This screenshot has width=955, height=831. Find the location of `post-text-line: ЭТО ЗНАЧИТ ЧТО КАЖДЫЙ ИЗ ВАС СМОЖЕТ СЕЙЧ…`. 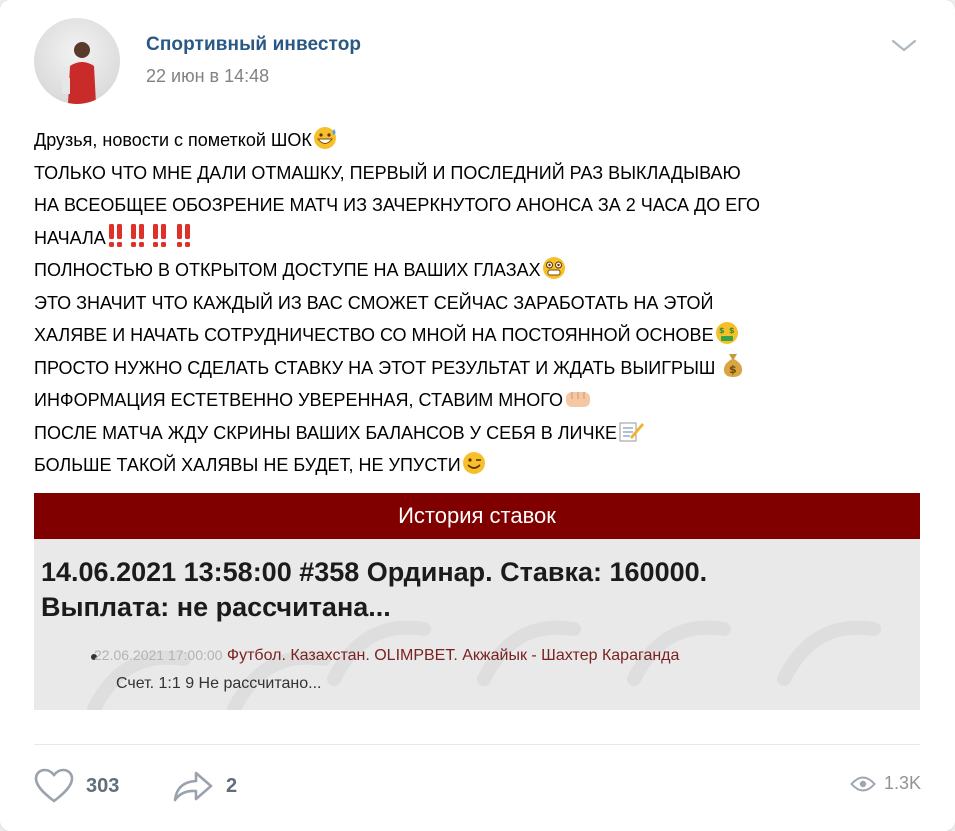

post-text-line: ЭТО ЗНАЧИТ ЧТО КАЖДЫЙ ИЗ ВАС СМОЖЕТ СЕЙЧ… is located at coordinates (374, 302).